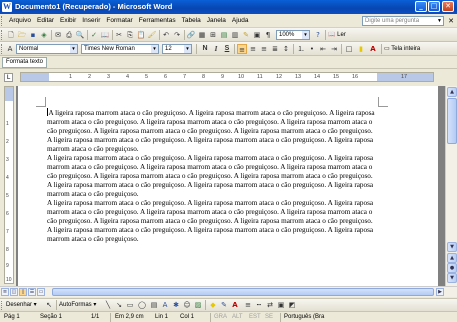  What do you see at coordinates (91, 21) in the screenshot?
I see `menu-inserir: Inserir` at bounding box center [91, 21].